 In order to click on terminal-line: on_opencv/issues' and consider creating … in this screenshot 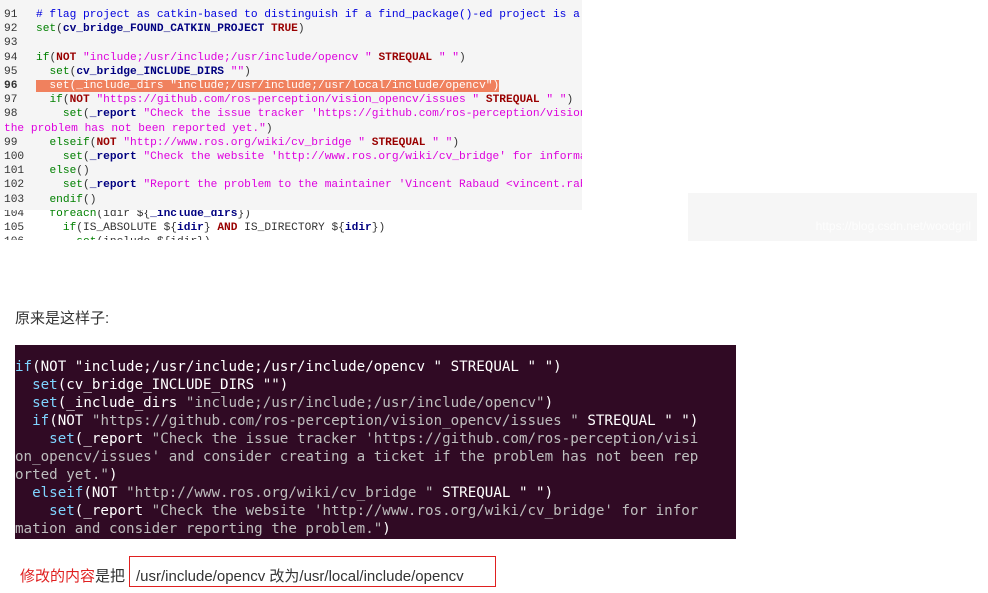, I will do `click(356, 457)`.